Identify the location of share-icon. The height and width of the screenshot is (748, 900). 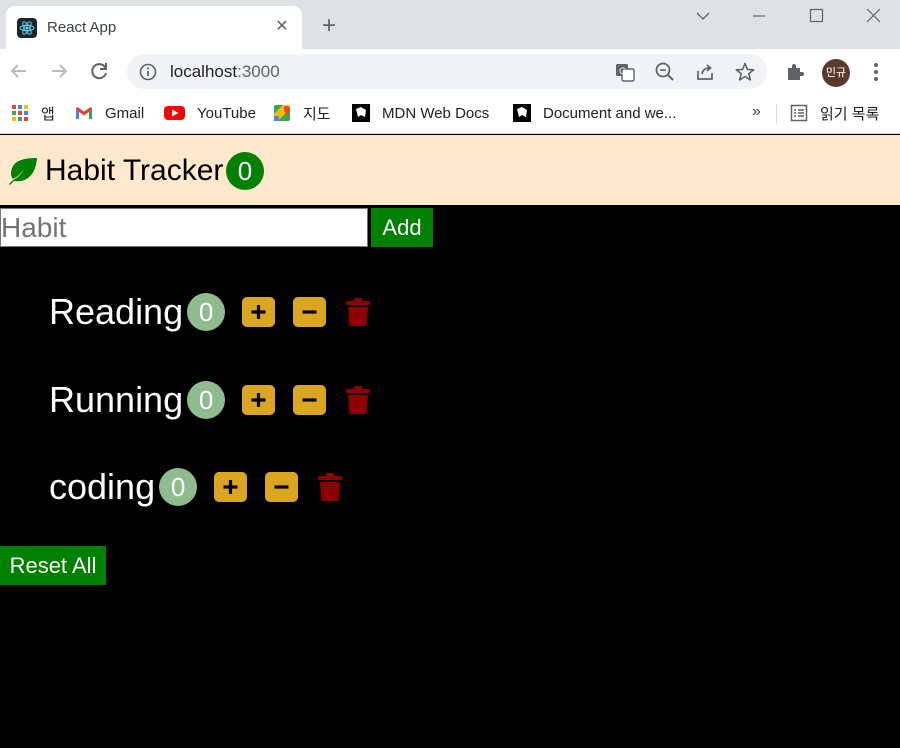
(705, 72).